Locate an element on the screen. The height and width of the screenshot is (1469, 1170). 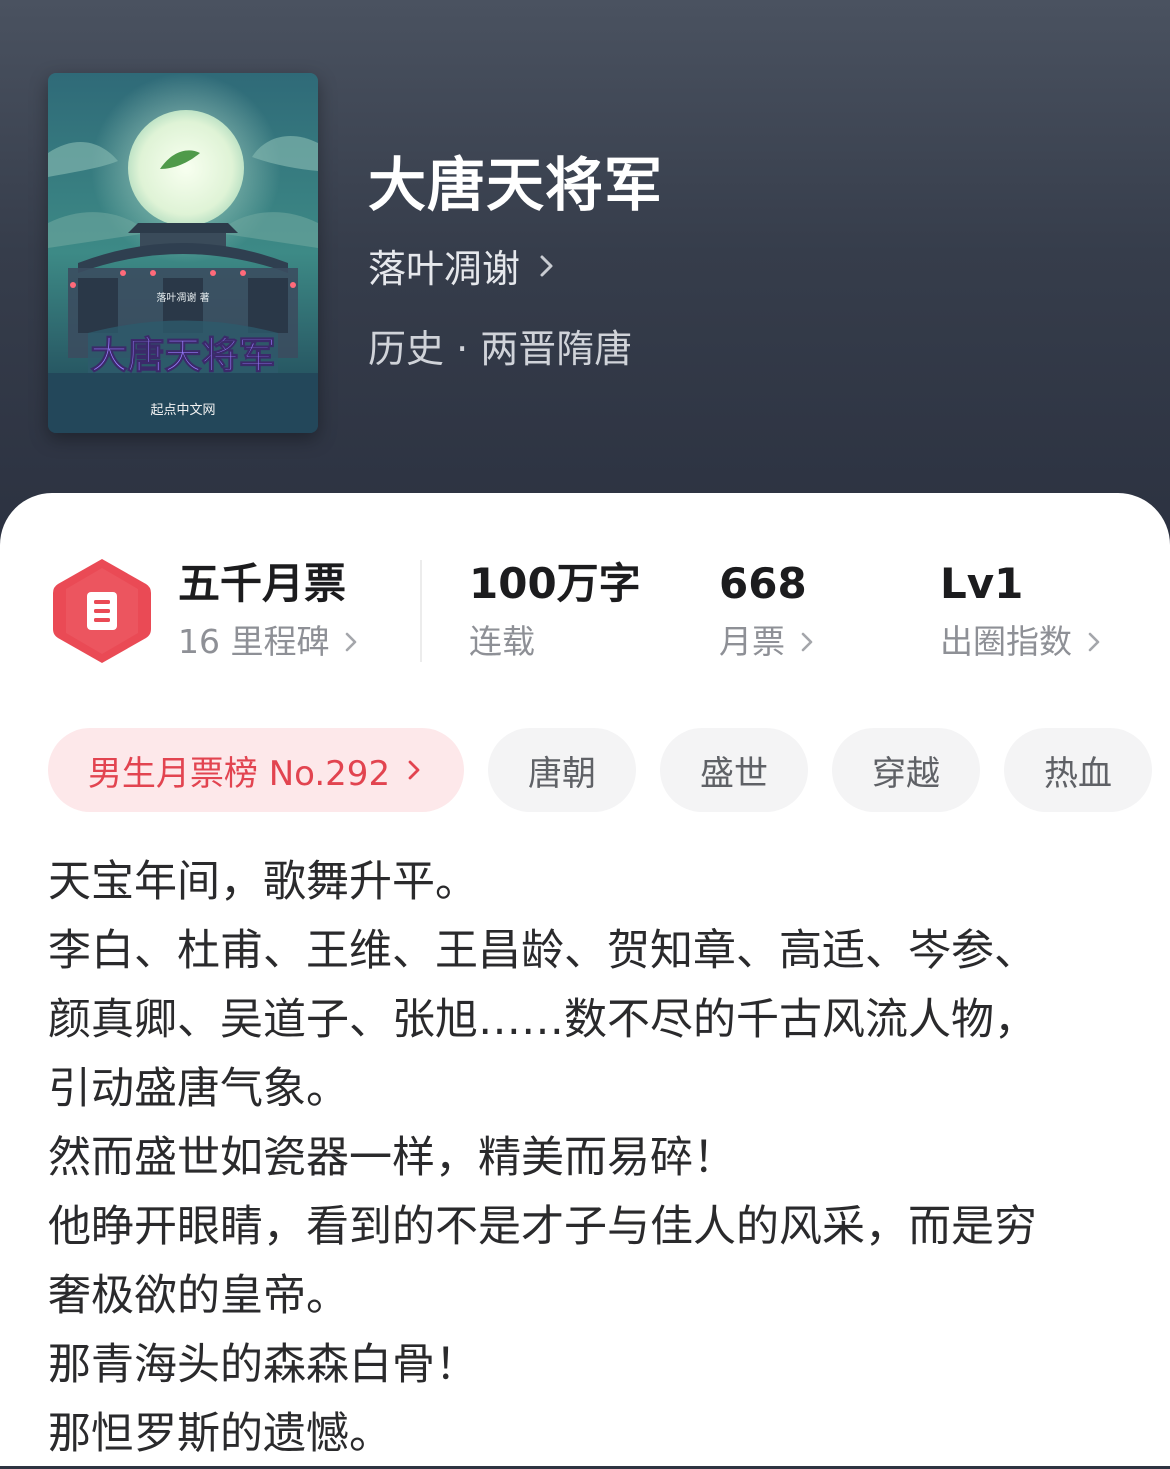
cover-art: 落叶凋谢 著 大唐天将军 起点中文网 is located at coordinates (183, 253).